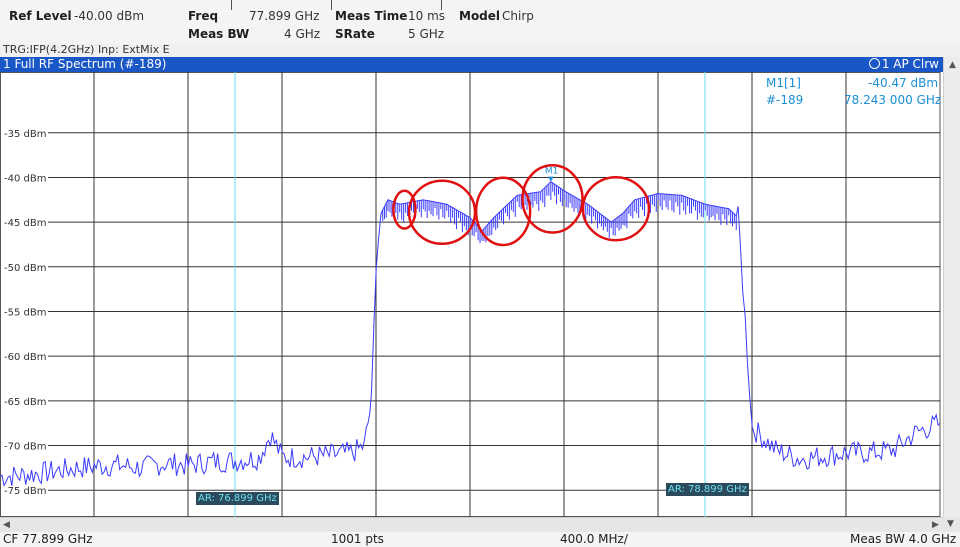  What do you see at coordinates (550, 179) in the screenshot?
I see `marker-triangle-icon` at bounding box center [550, 179].